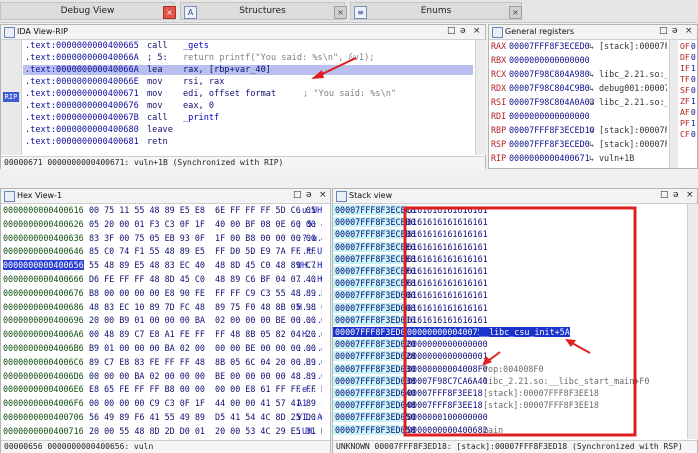 The width and height of the screenshot is (698, 453). Describe the element at coordinates (338, 66) in the screenshot. I see `annotation-arrow-ida` at that location.